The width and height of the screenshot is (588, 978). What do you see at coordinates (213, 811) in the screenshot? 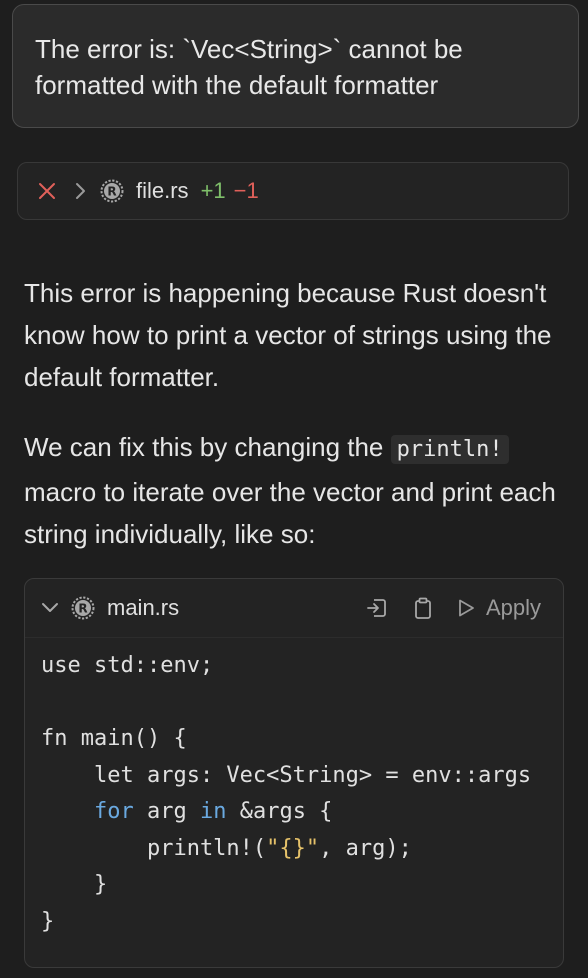
I see `code-keyword: in` at bounding box center [213, 811].